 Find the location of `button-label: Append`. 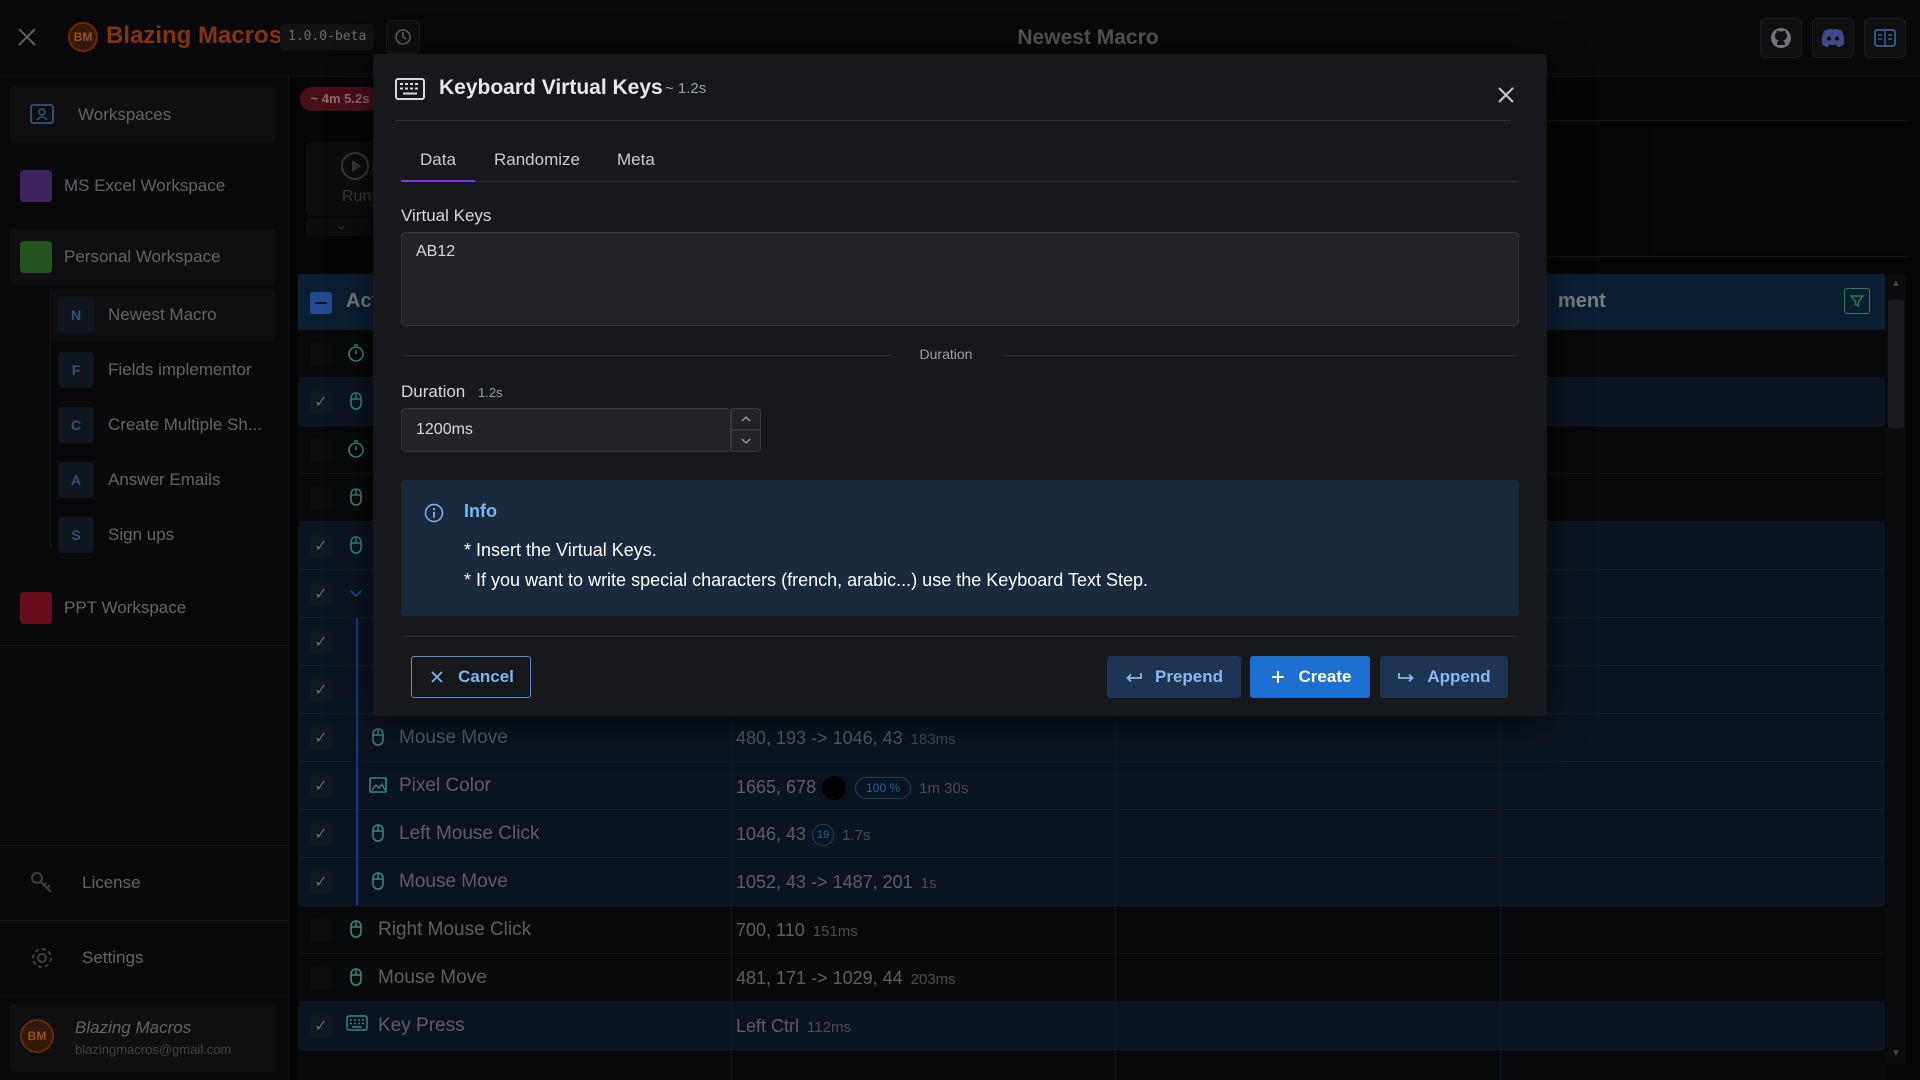

button-label: Append is located at coordinates (1459, 676).